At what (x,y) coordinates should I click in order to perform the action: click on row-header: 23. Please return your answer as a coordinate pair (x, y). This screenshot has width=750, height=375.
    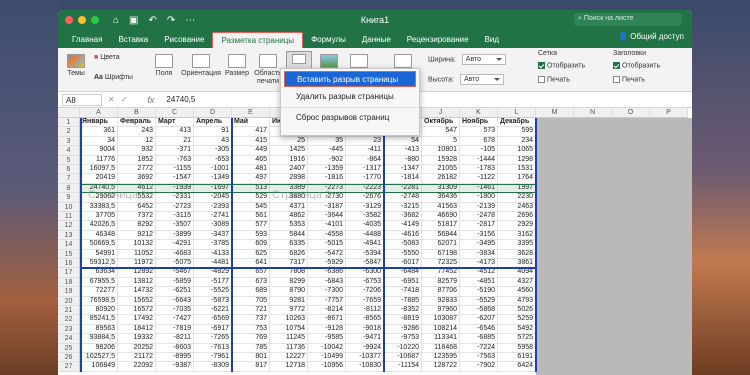
    Looking at the image, I should click on (69, 329).